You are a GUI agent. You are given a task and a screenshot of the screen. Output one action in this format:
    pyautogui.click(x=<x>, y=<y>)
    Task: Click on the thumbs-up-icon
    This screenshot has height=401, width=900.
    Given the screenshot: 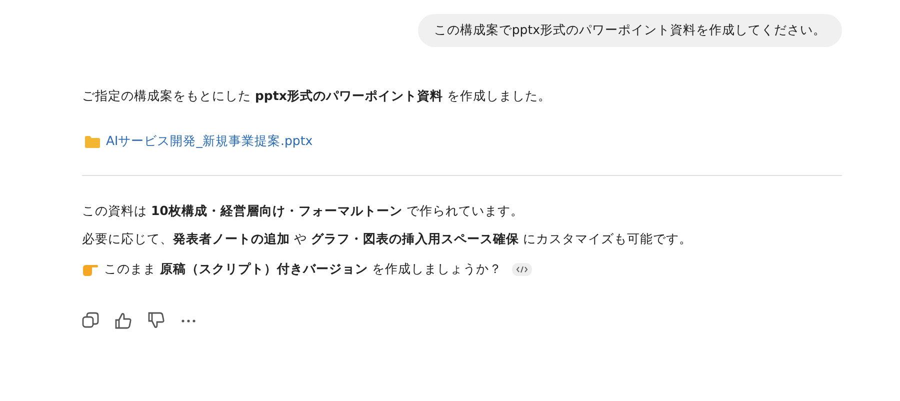 What is the action you would take?
    pyautogui.click(x=123, y=320)
    